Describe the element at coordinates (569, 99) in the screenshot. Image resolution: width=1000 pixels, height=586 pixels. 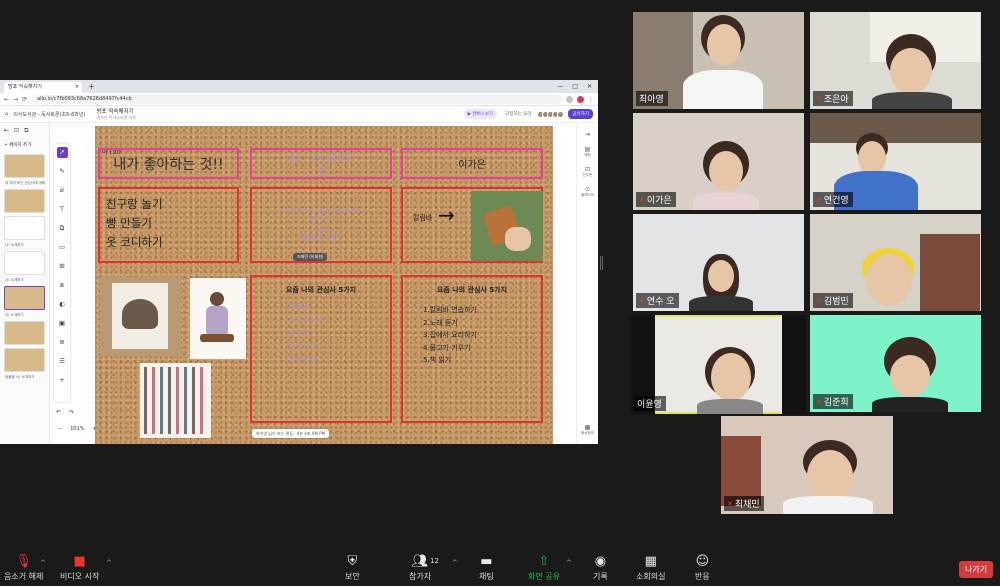
I see `extension-icon` at that location.